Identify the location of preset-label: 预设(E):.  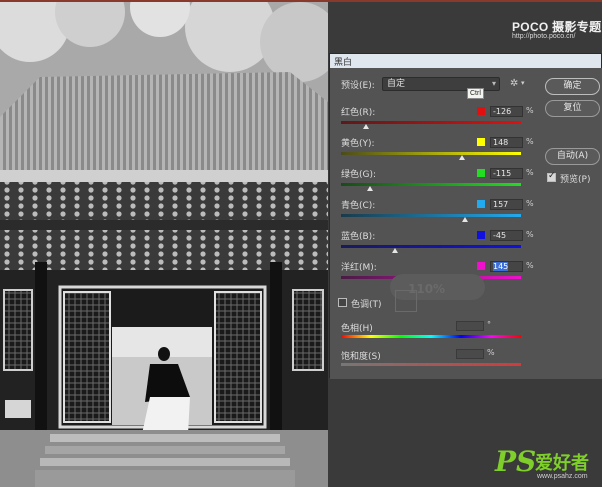
(358, 86).